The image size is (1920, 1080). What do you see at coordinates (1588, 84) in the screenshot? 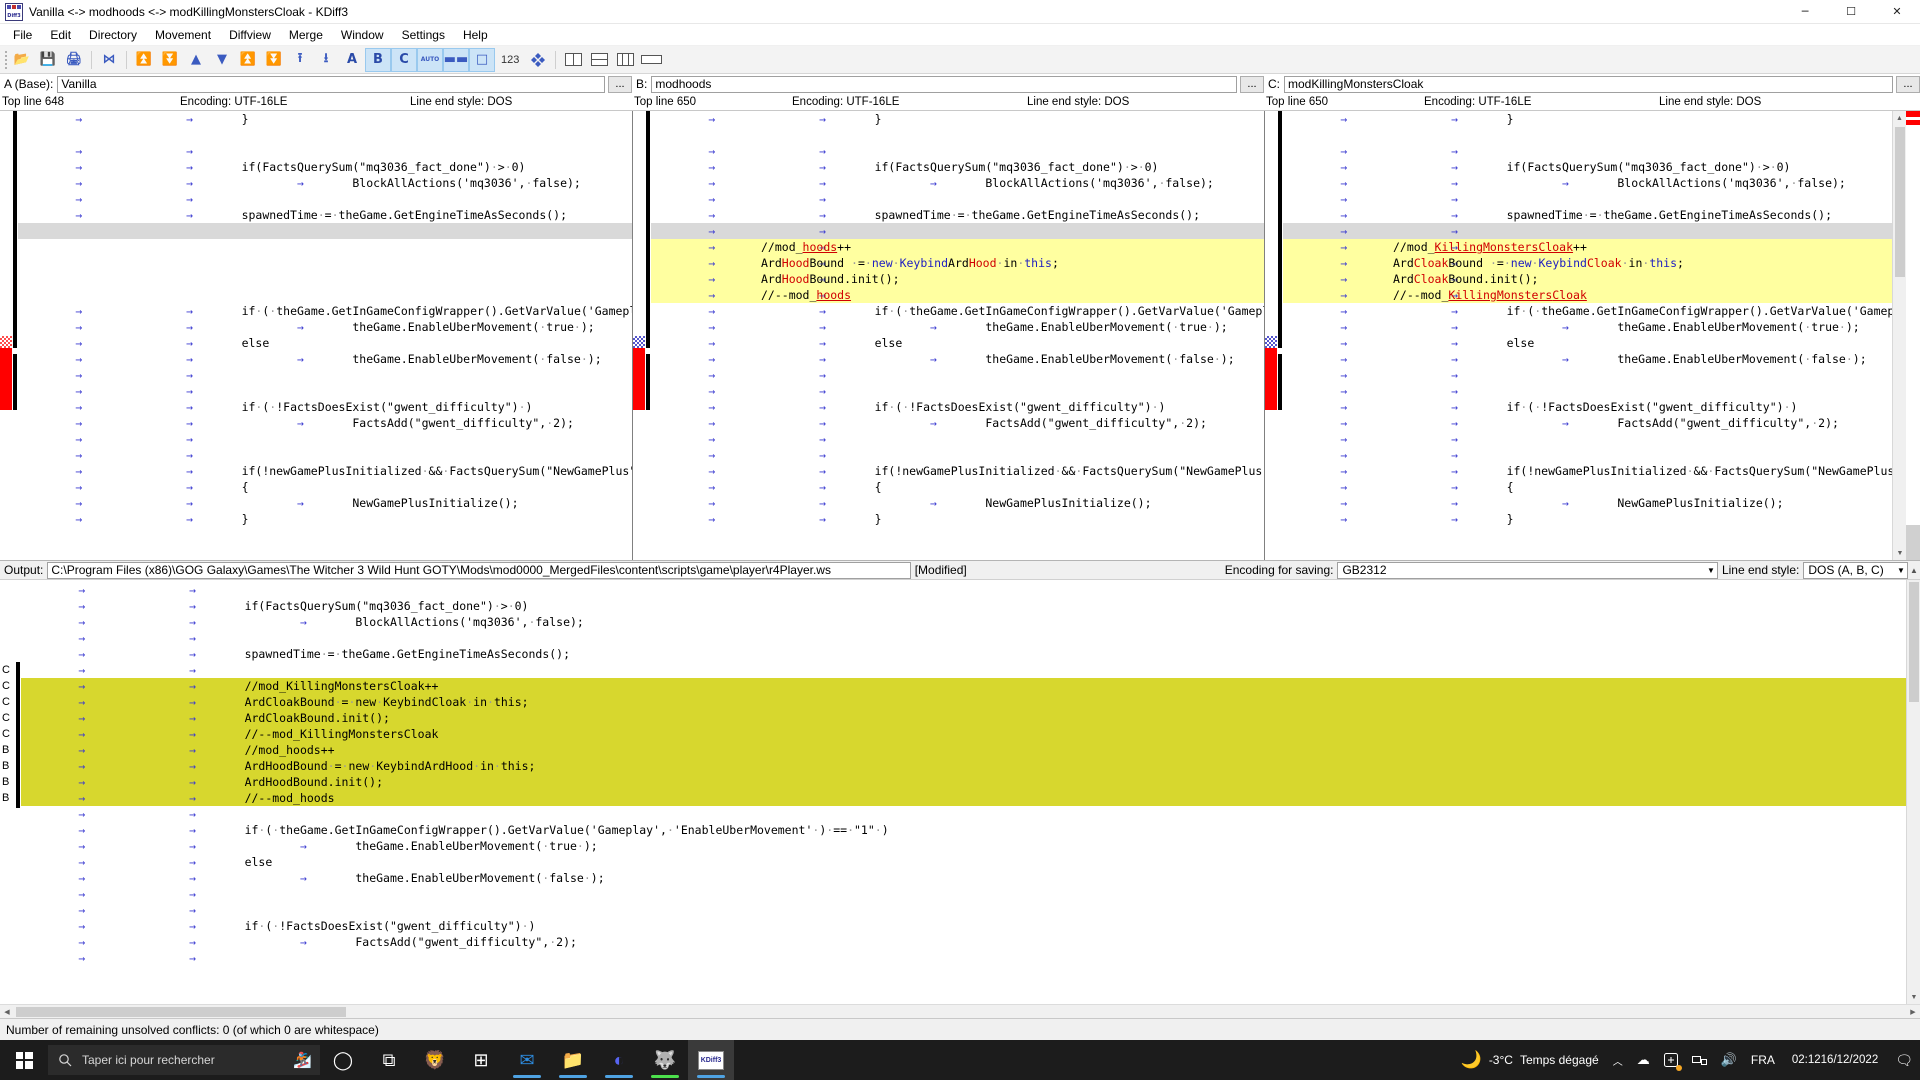
I see `file-c-input` at bounding box center [1588, 84].